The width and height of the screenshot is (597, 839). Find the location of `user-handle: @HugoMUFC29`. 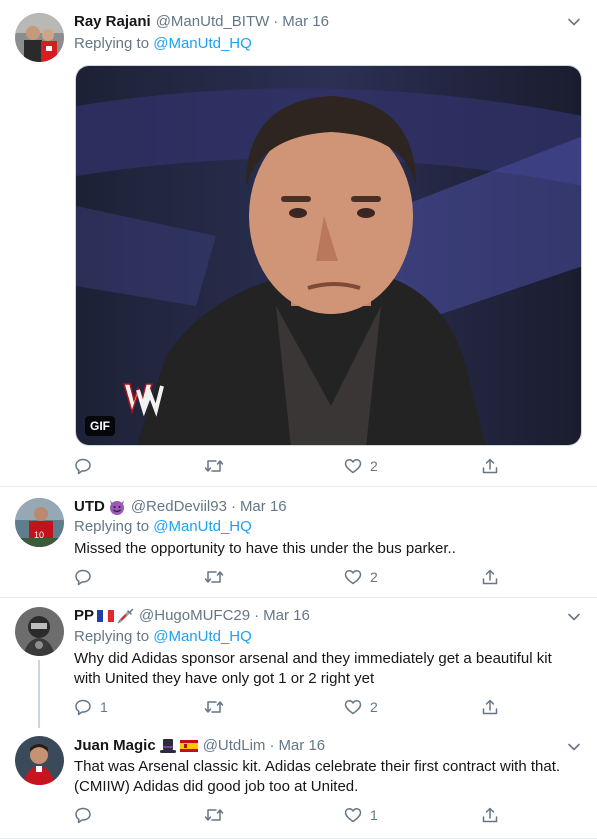

user-handle: @HugoMUFC29 is located at coordinates (194, 616).